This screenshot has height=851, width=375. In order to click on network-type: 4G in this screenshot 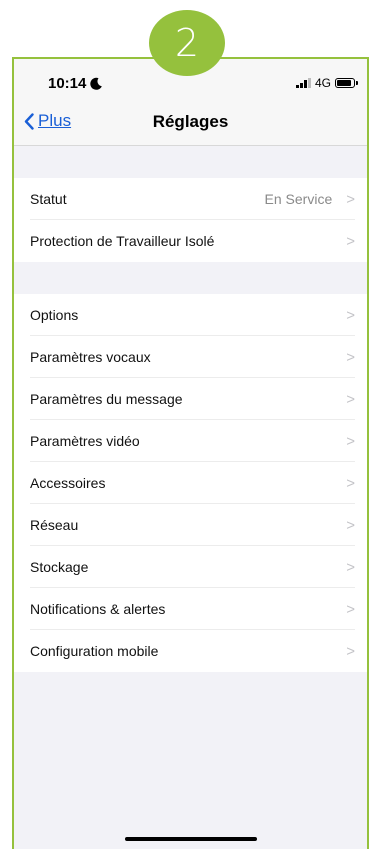, I will do `click(322, 83)`.